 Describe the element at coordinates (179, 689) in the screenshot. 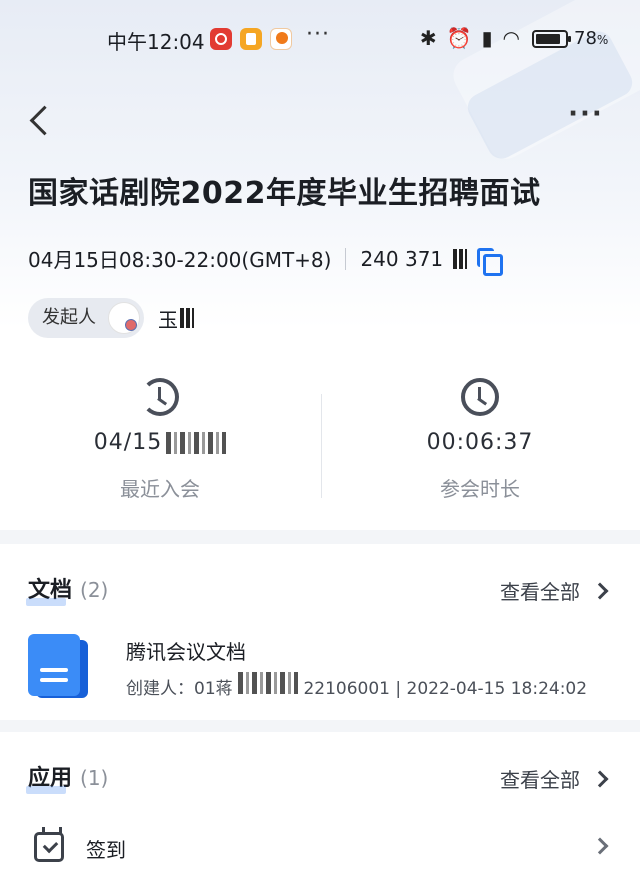

I see `document-creator: 创建人：01蒋` at that location.